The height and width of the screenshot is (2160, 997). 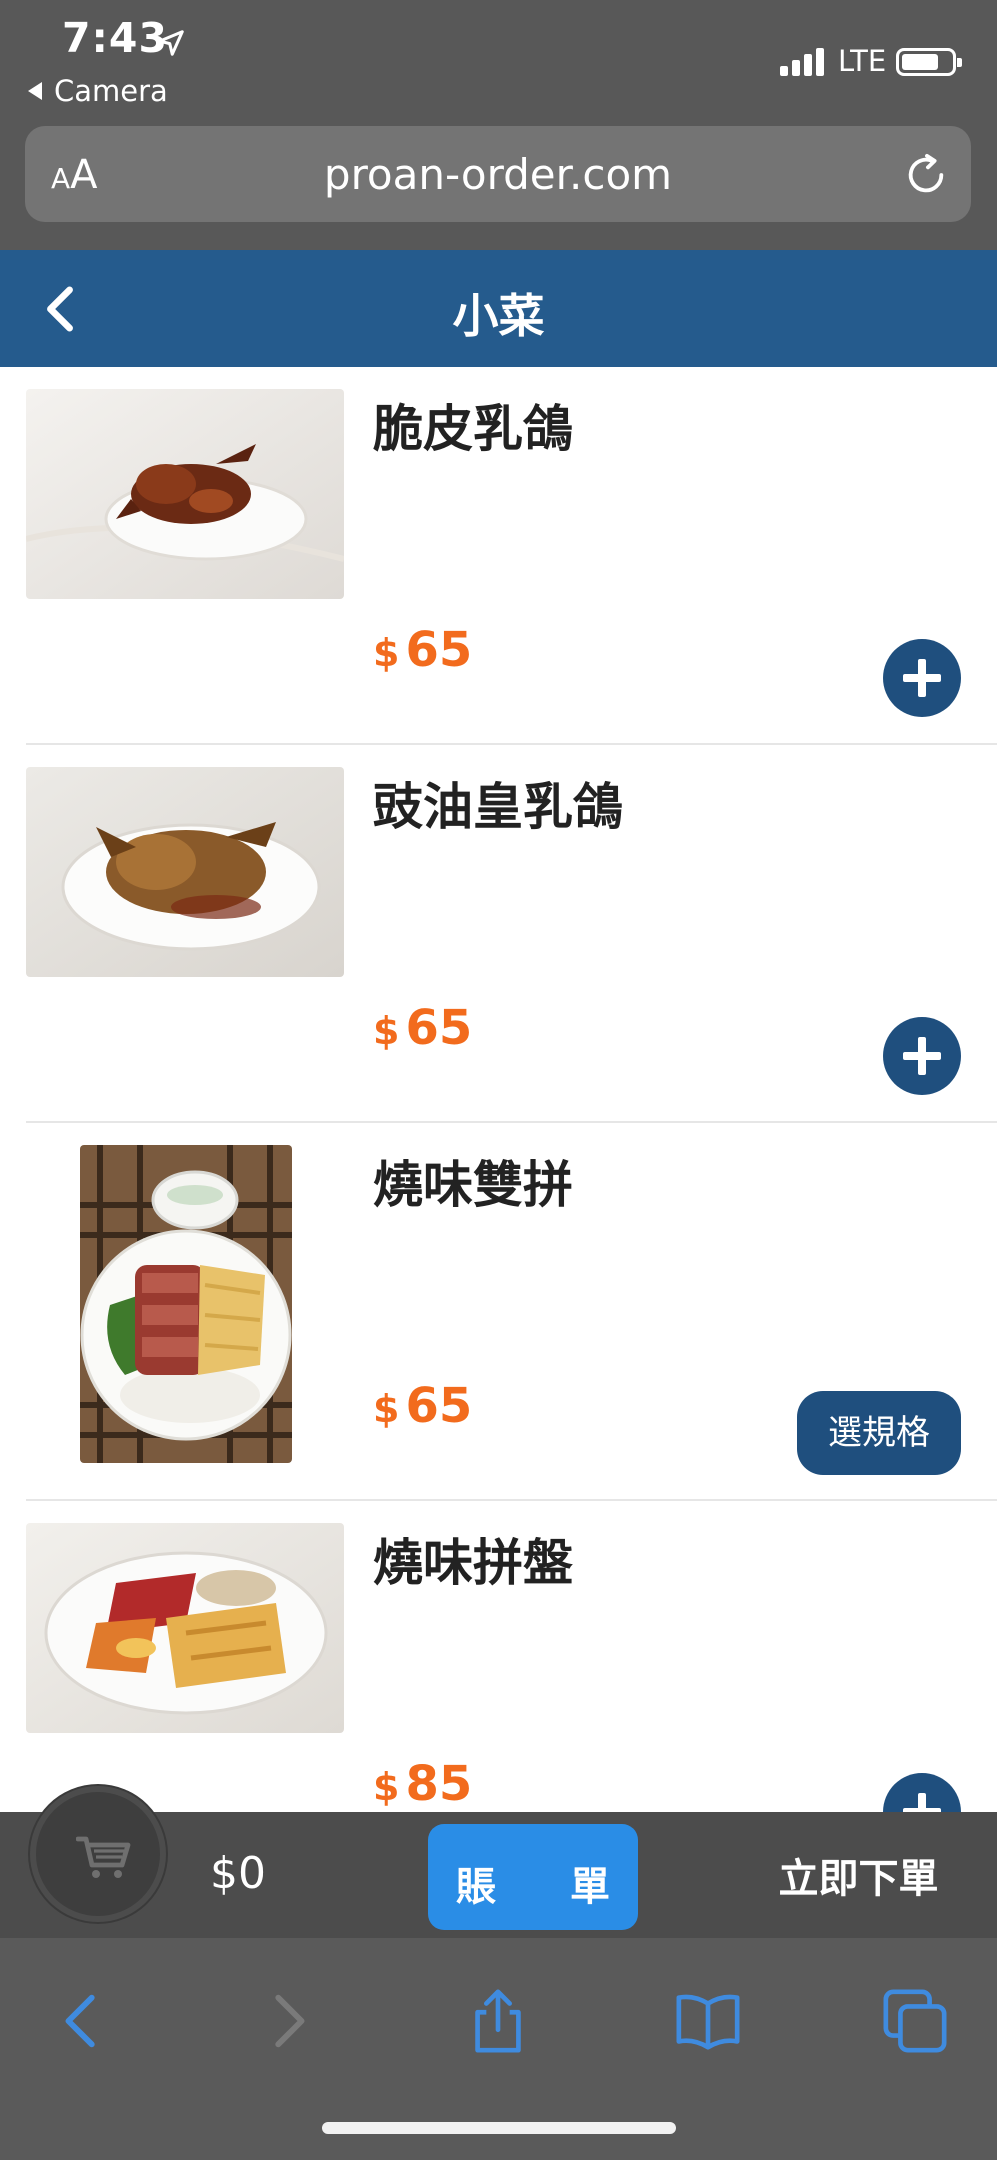 I want to click on category-title: 小菜, so click(x=498, y=316).